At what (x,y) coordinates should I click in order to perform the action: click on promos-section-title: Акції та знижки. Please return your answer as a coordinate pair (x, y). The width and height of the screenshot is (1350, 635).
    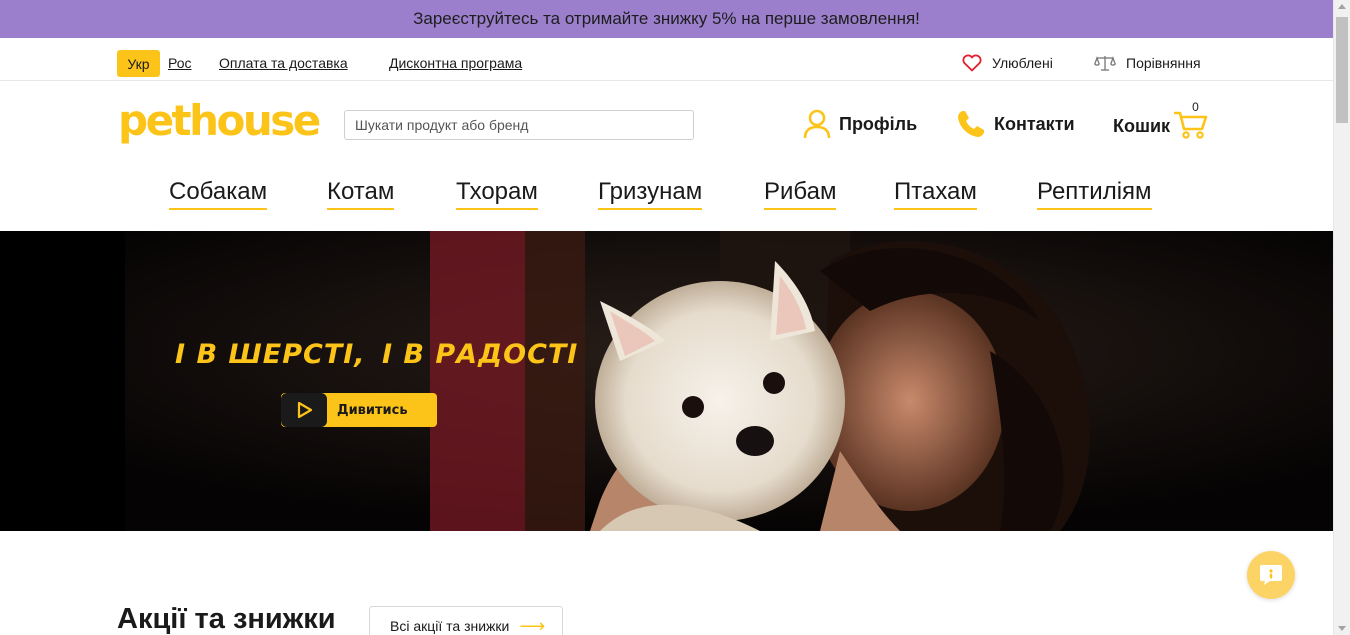
    Looking at the image, I should click on (226, 619).